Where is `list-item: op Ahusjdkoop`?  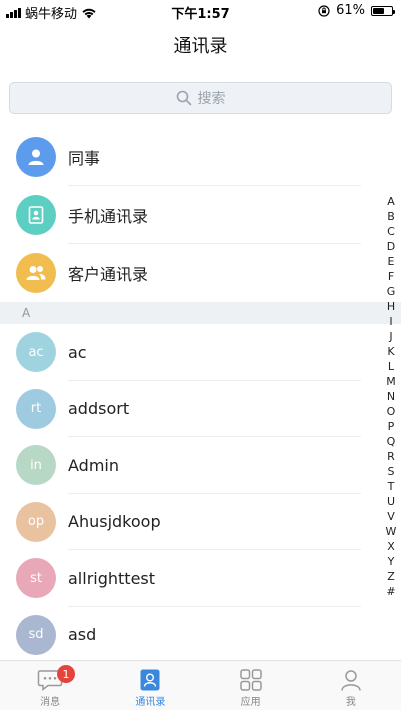 list-item: op Ahusjdkoop is located at coordinates (200, 522).